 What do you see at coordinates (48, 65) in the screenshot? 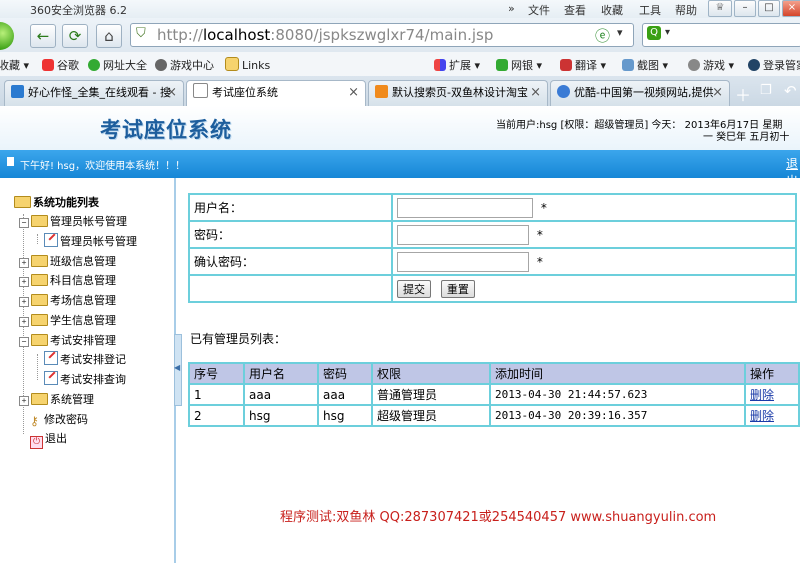
I see `google-icon` at bounding box center [48, 65].